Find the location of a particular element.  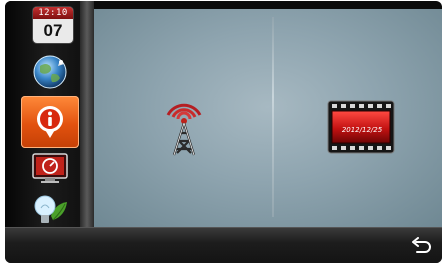

back-arrow-icon is located at coordinates (421, 245).